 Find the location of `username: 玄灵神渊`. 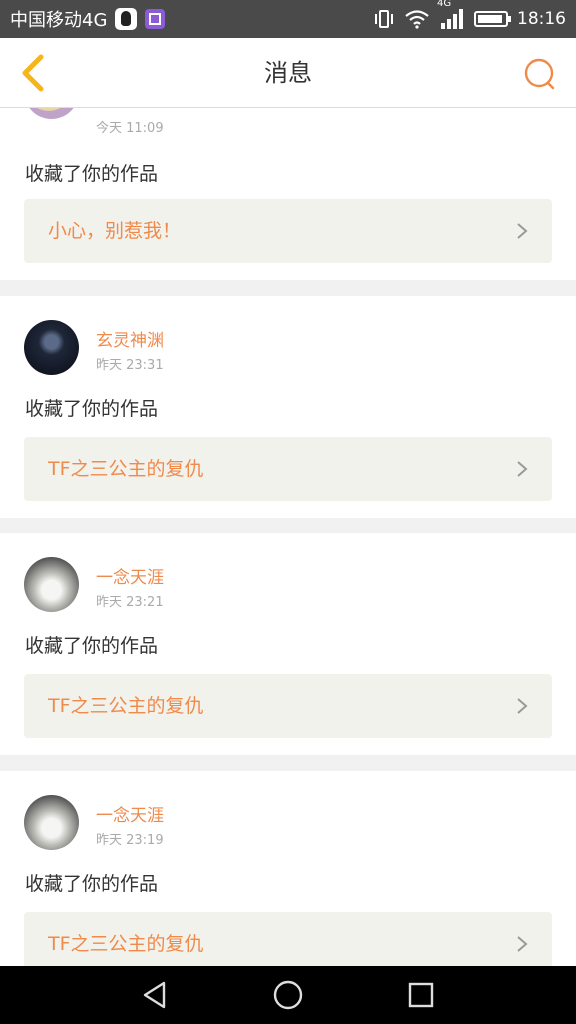

username: 玄灵神渊 is located at coordinates (130, 338).